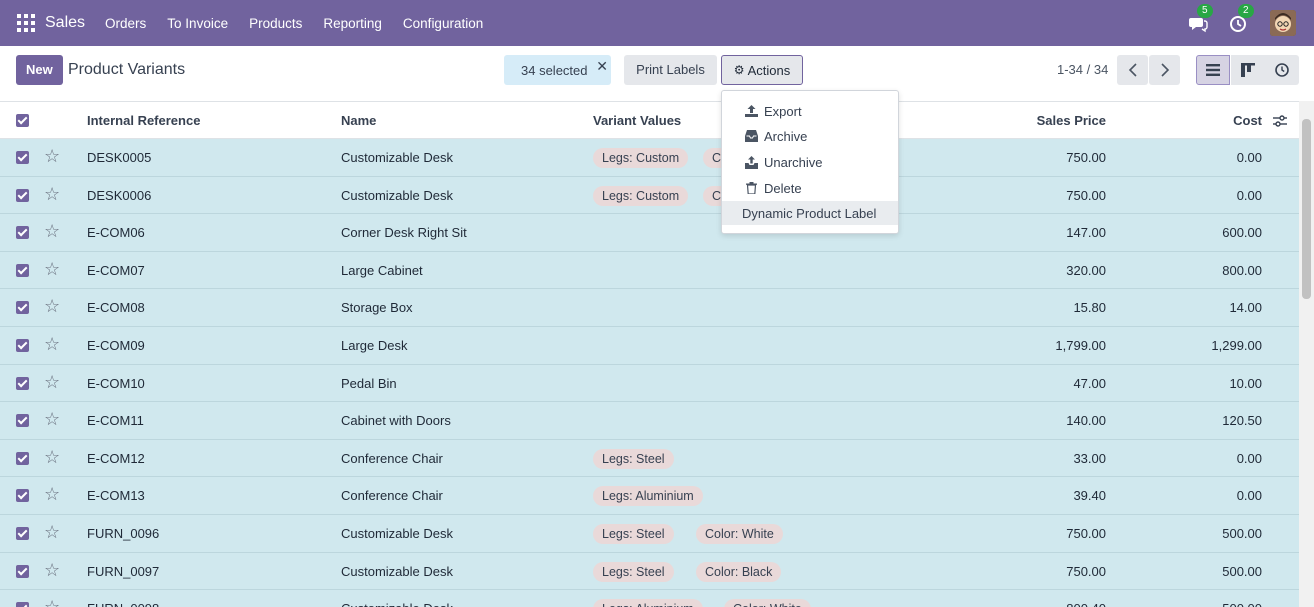 This screenshot has height=607, width=1314. What do you see at coordinates (197, 23) in the screenshot?
I see `menu-to-invoice: To Invoice` at bounding box center [197, 23].